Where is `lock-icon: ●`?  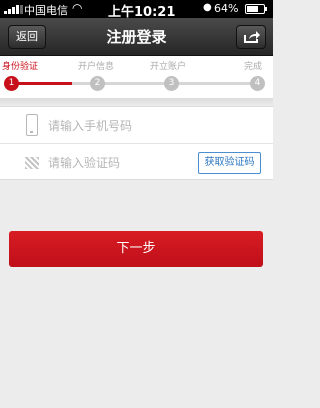
lock-icon: ● is located at coordinates (207, 7).